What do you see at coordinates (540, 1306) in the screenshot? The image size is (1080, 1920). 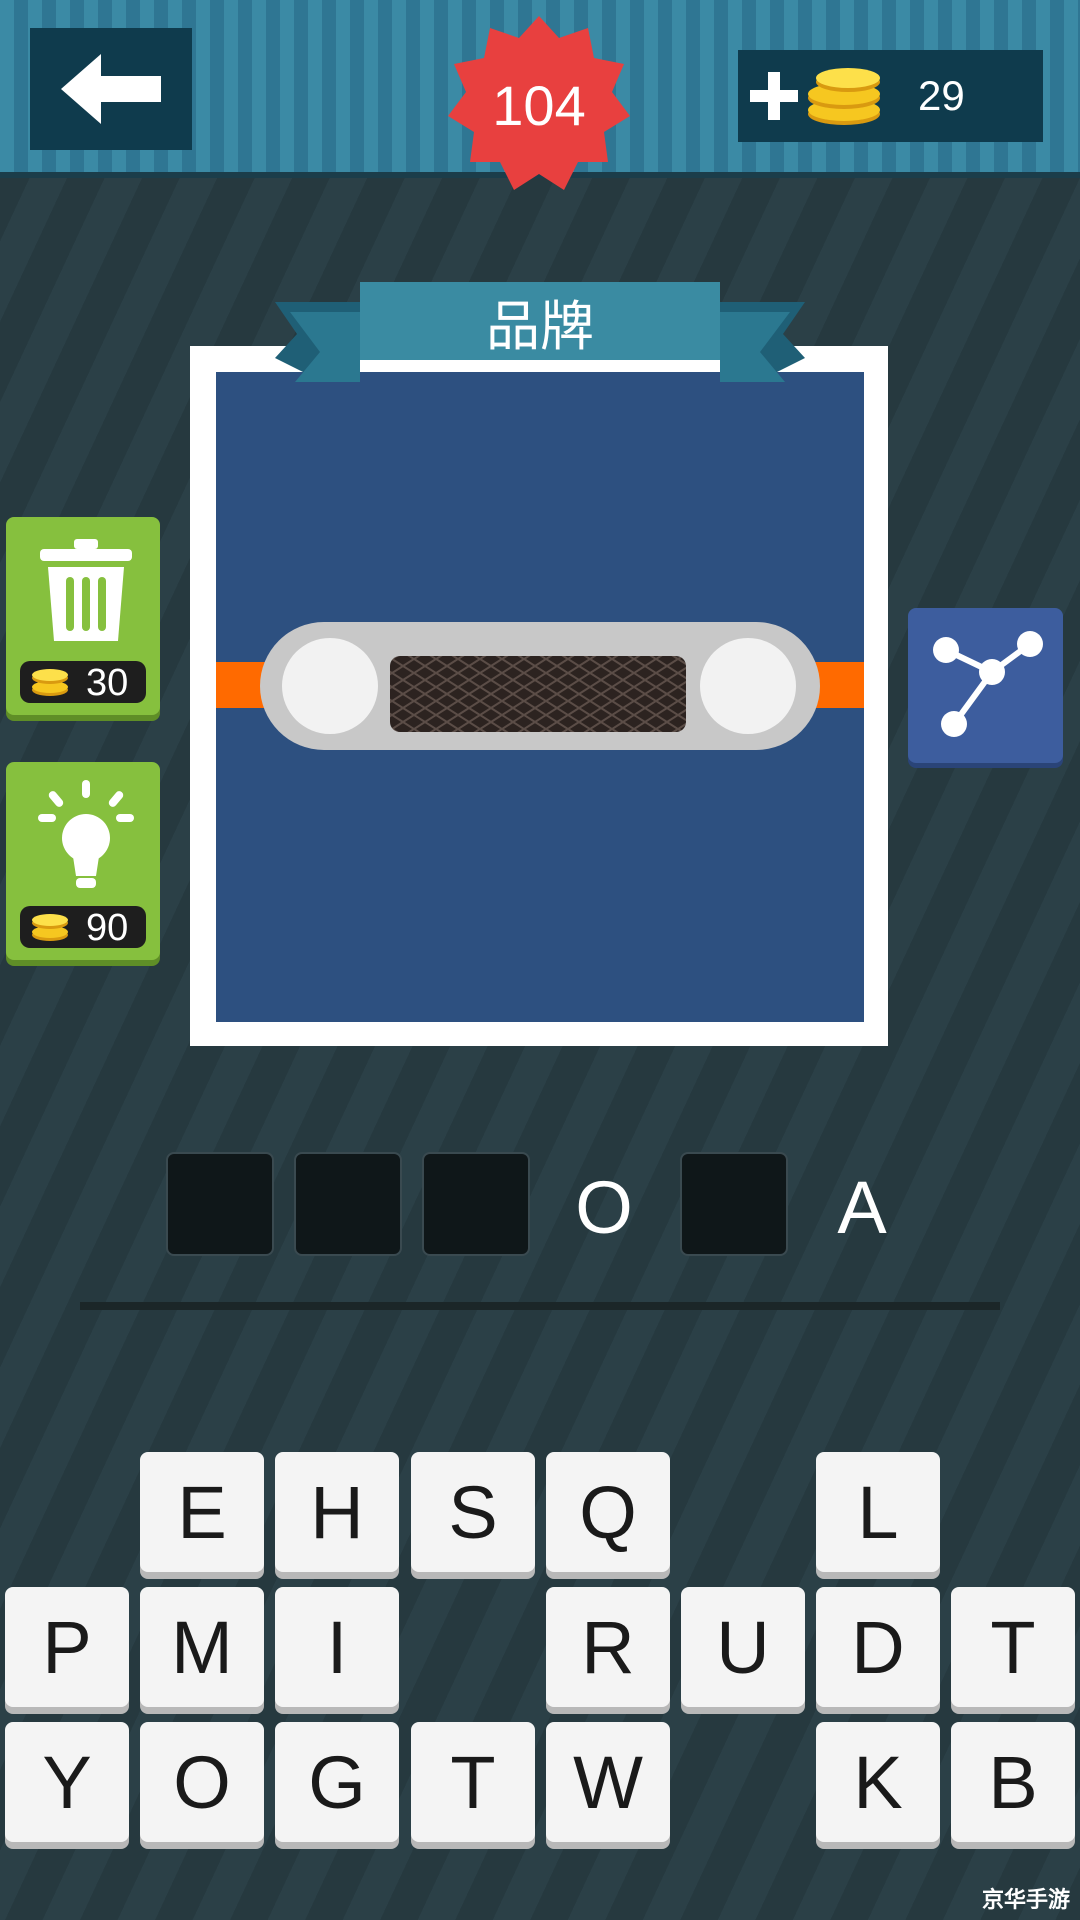 I see `divider` at bounding box center [540, 1306].